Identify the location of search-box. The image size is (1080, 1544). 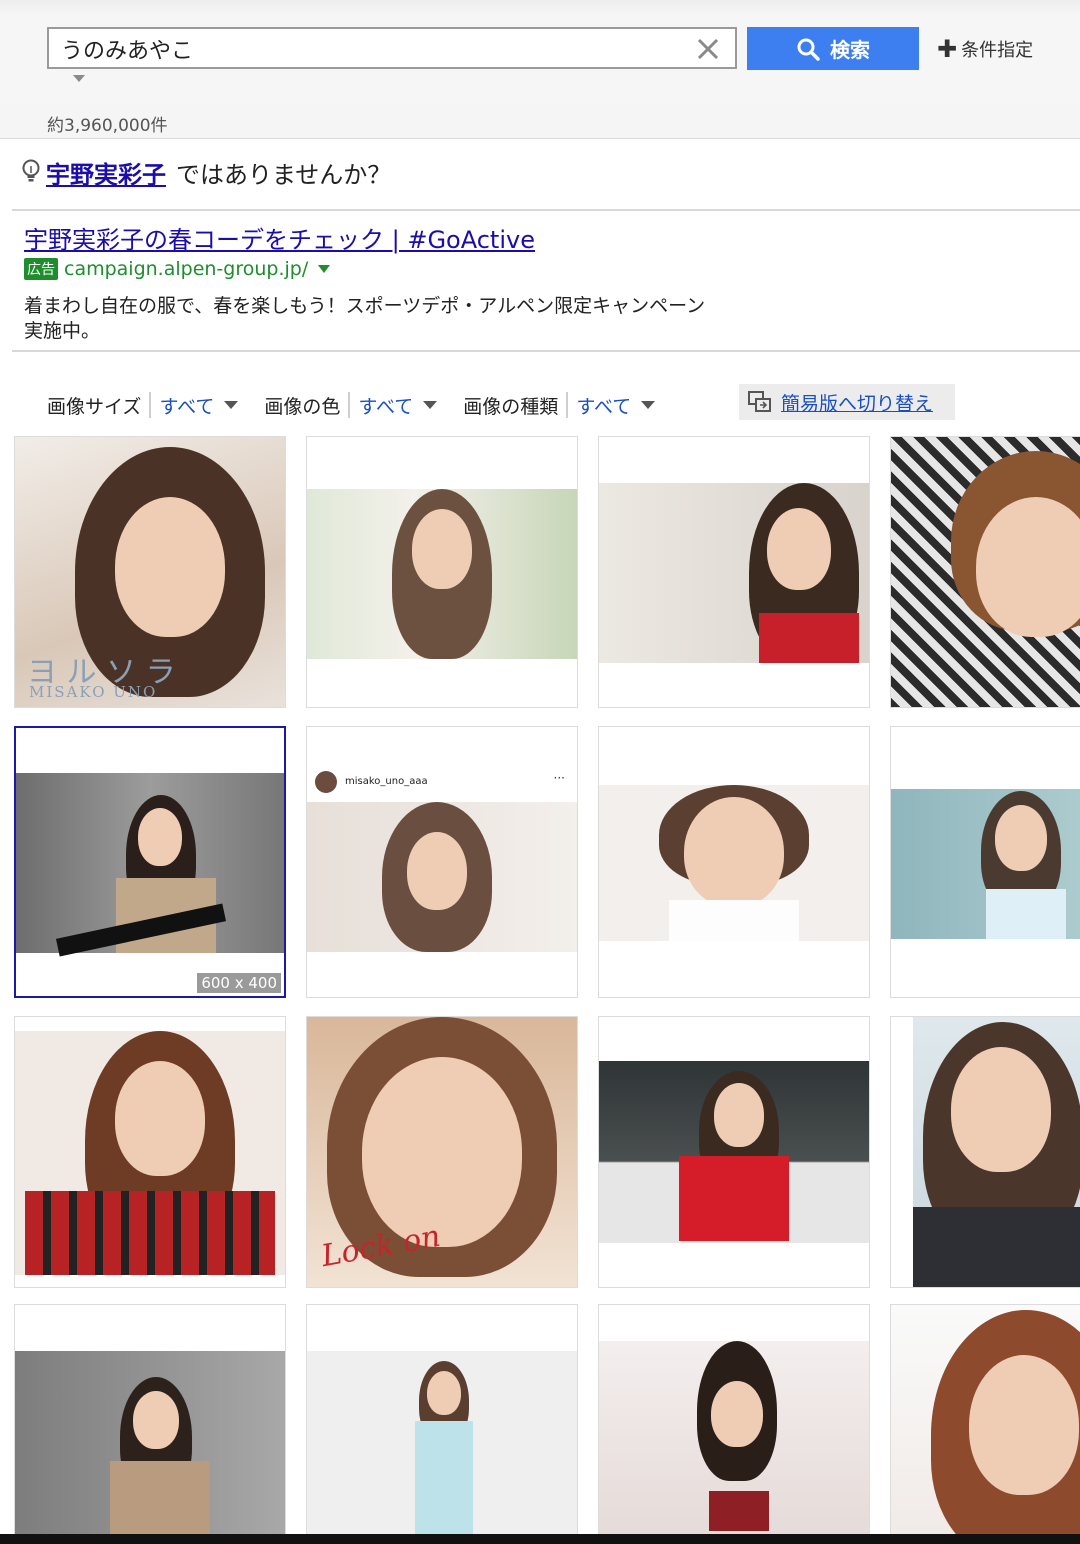
(392, 48).